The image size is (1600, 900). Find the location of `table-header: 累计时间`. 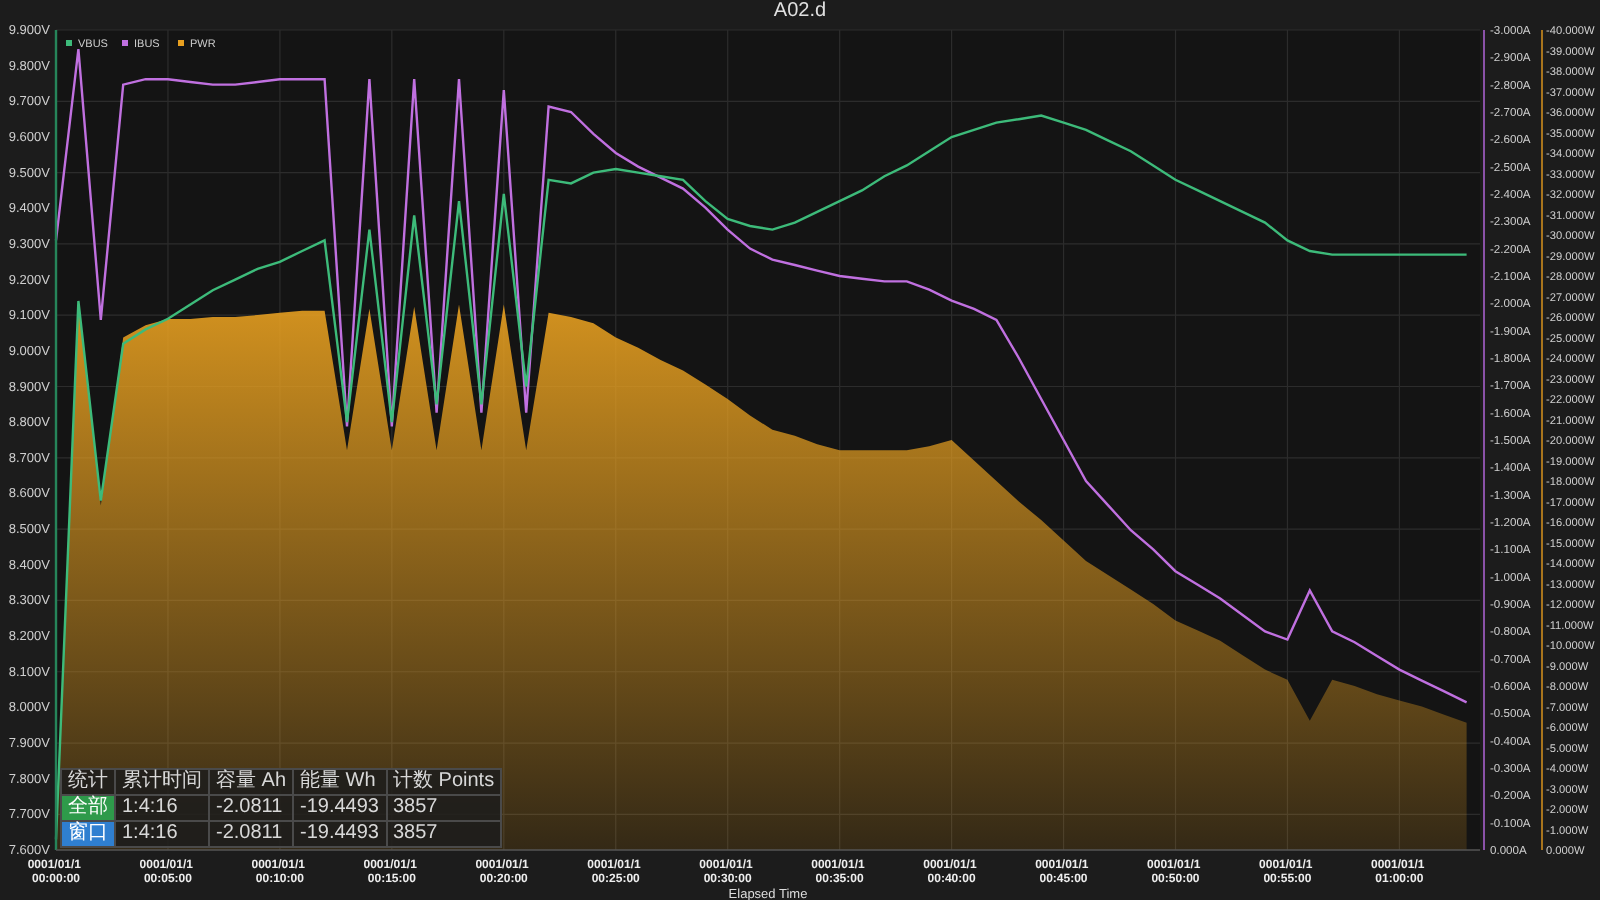

table-header: 累计时间 is located at coordinates (162, 782).